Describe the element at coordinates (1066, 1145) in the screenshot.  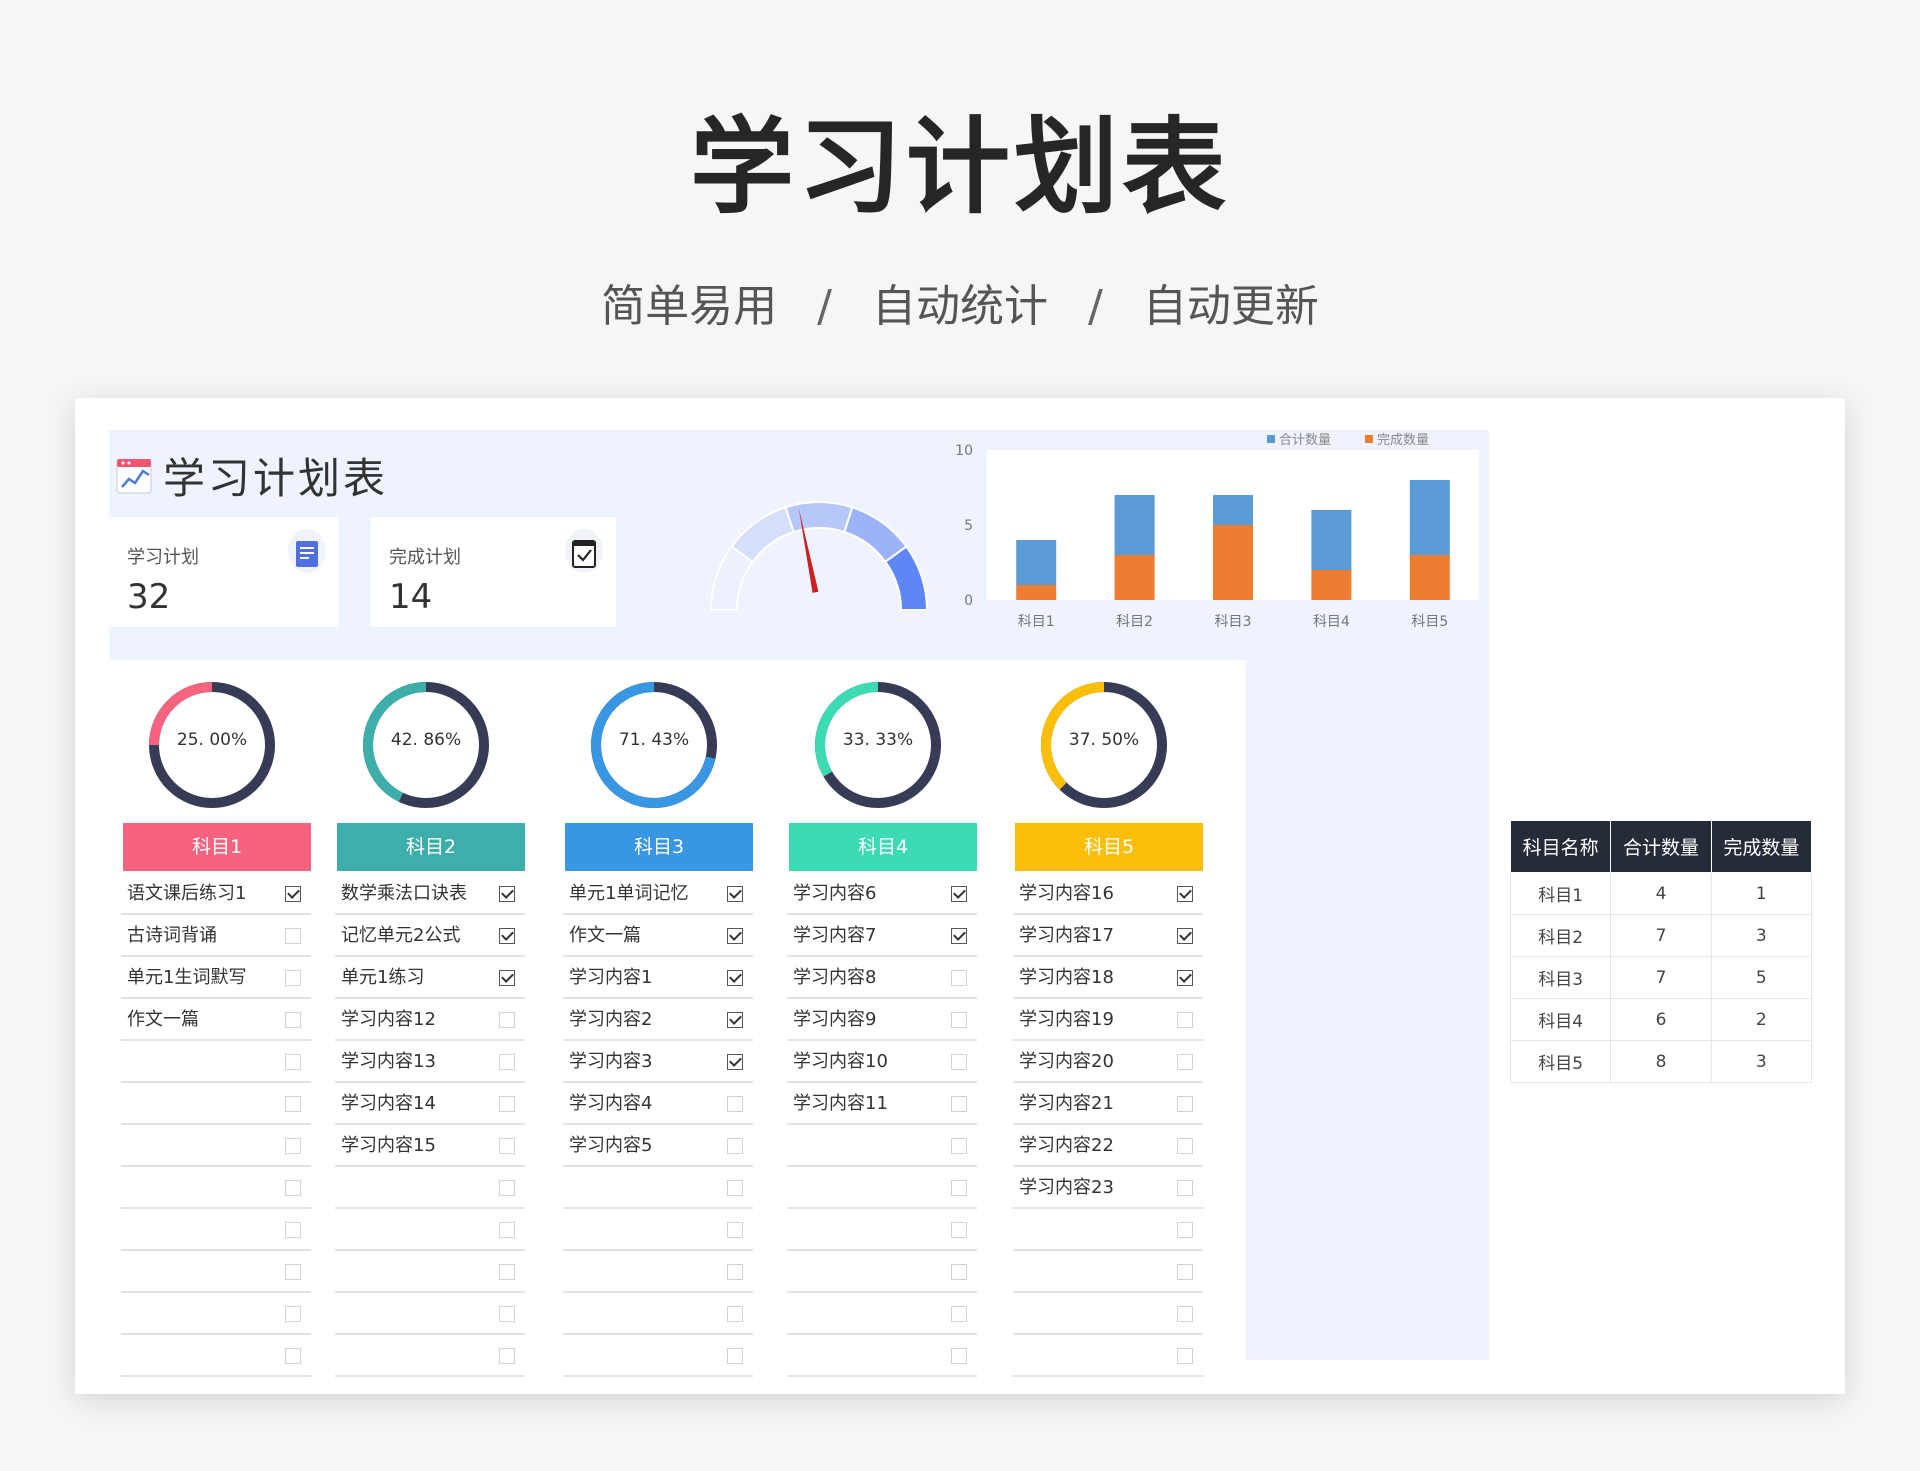
I see `task-text: 学习内容22` at that location.